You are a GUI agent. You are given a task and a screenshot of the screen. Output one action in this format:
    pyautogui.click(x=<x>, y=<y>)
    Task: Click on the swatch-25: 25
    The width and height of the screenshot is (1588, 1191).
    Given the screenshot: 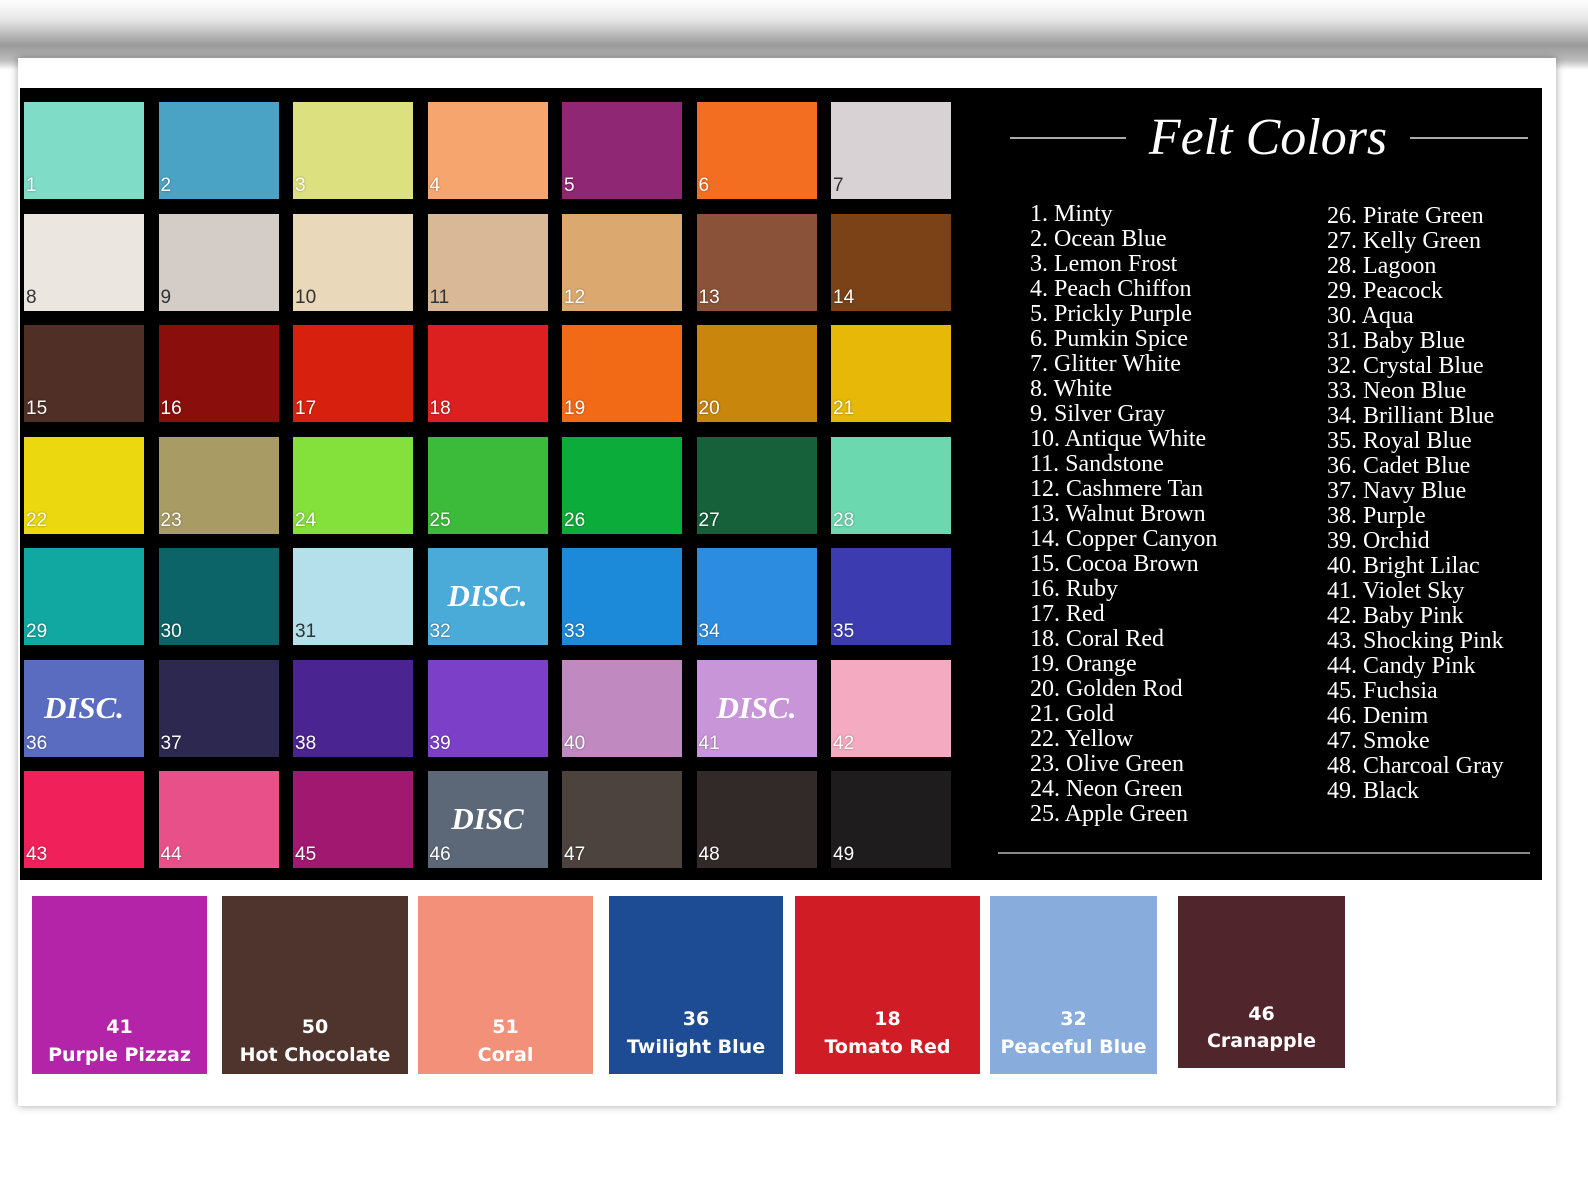 What is the action you would take?
    pyautogui.click(x=487, y=485)
    